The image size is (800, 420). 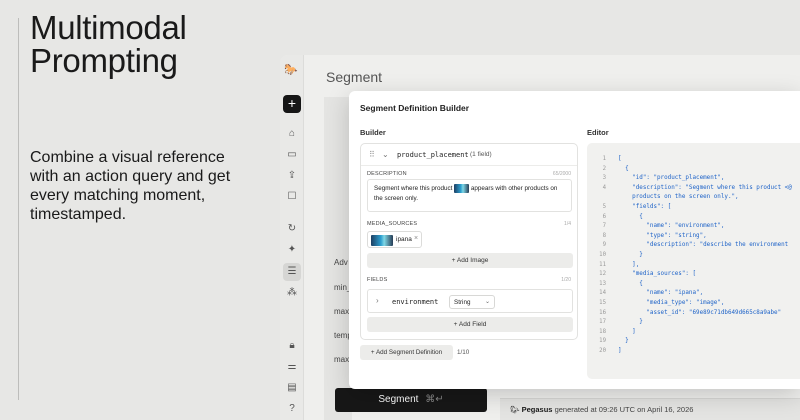 What do you see at coordinates (377, 300) in the screenshot?
I see `chevron-right-icon: ›` at bounding box center [377, 300].